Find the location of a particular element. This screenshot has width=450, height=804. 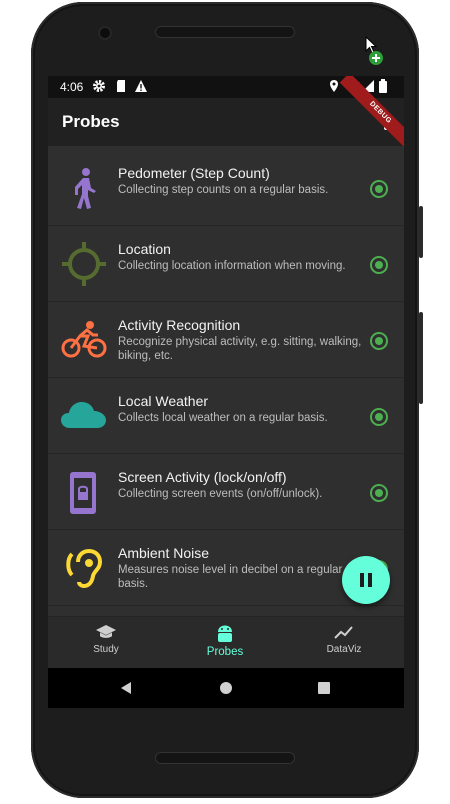

sd-card-icon is located at coordinates (121, 86).